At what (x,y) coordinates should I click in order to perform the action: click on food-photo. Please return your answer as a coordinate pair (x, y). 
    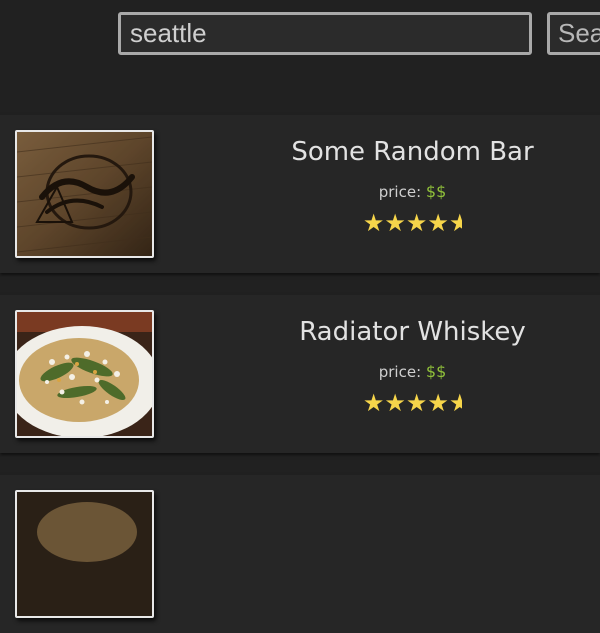
    Looking at the image, I should click on (84, 554).